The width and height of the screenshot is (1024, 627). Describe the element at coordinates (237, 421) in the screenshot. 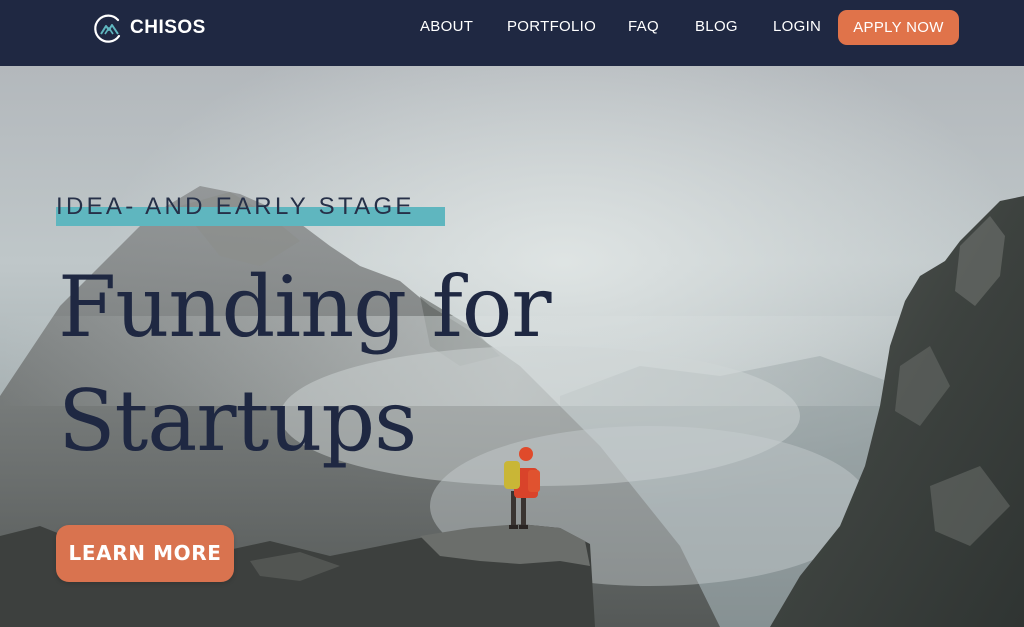

I see `headline-line-2: Startups` at that location.